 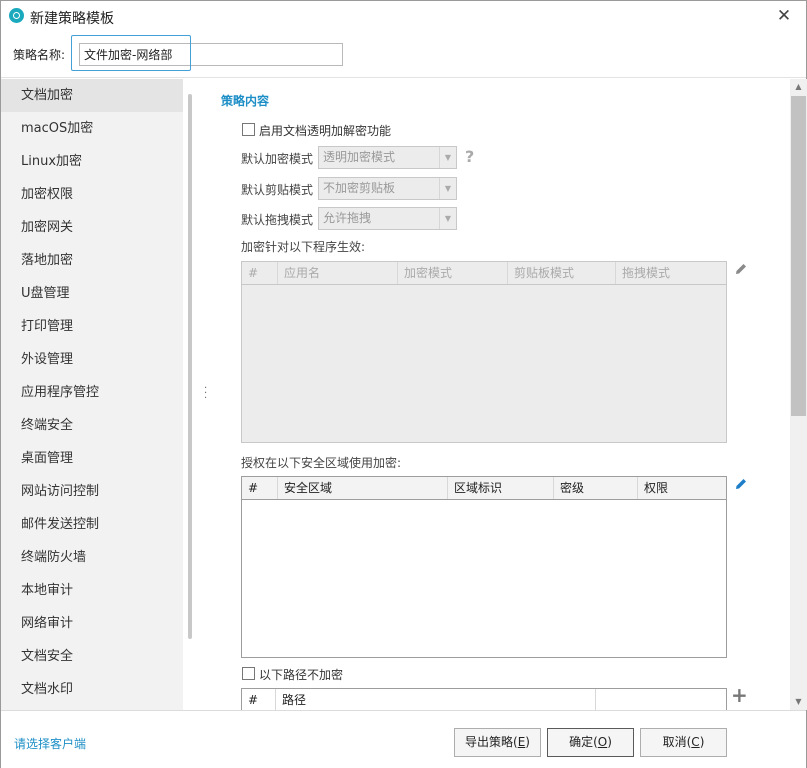 What do you see at coordinates (92, 161) in the screenshot?
I see `sidebar-item-linux-encrypt: Linux加密` at bounding box center [92, 161].